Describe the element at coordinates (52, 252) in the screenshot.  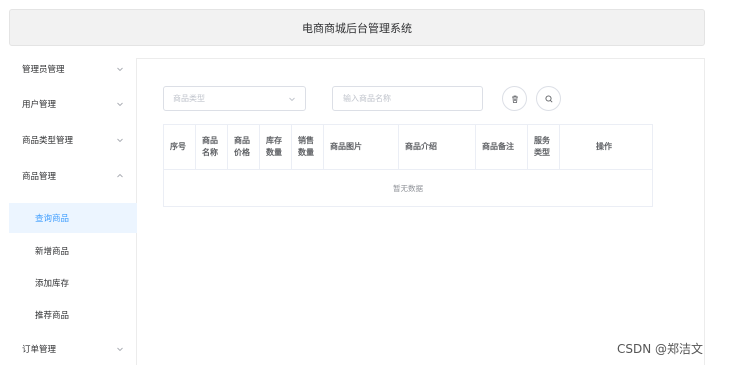
I see `sidebar-item-label: 新增商品` at that location.